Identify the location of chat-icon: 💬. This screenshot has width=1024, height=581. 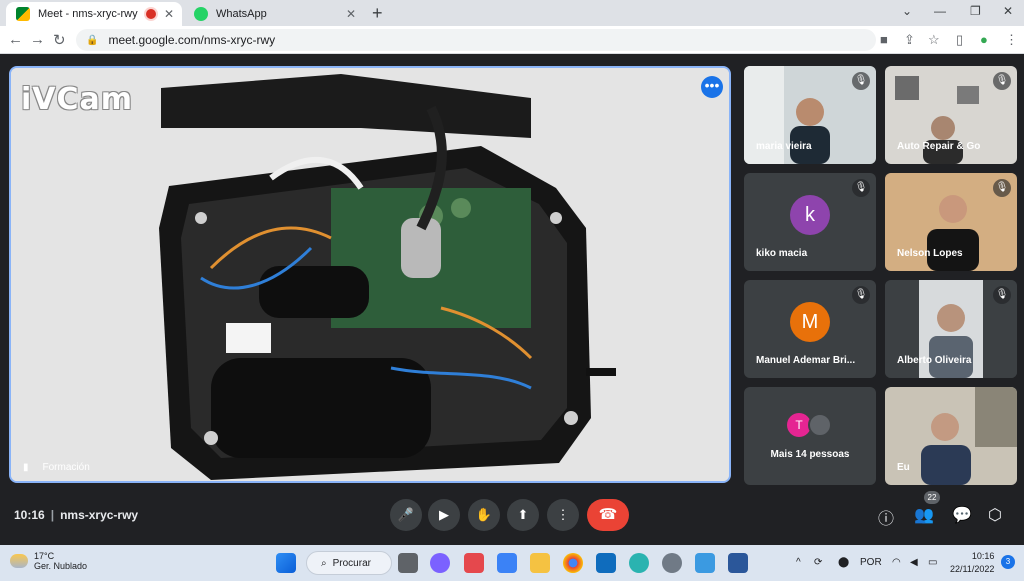
(962, 515).